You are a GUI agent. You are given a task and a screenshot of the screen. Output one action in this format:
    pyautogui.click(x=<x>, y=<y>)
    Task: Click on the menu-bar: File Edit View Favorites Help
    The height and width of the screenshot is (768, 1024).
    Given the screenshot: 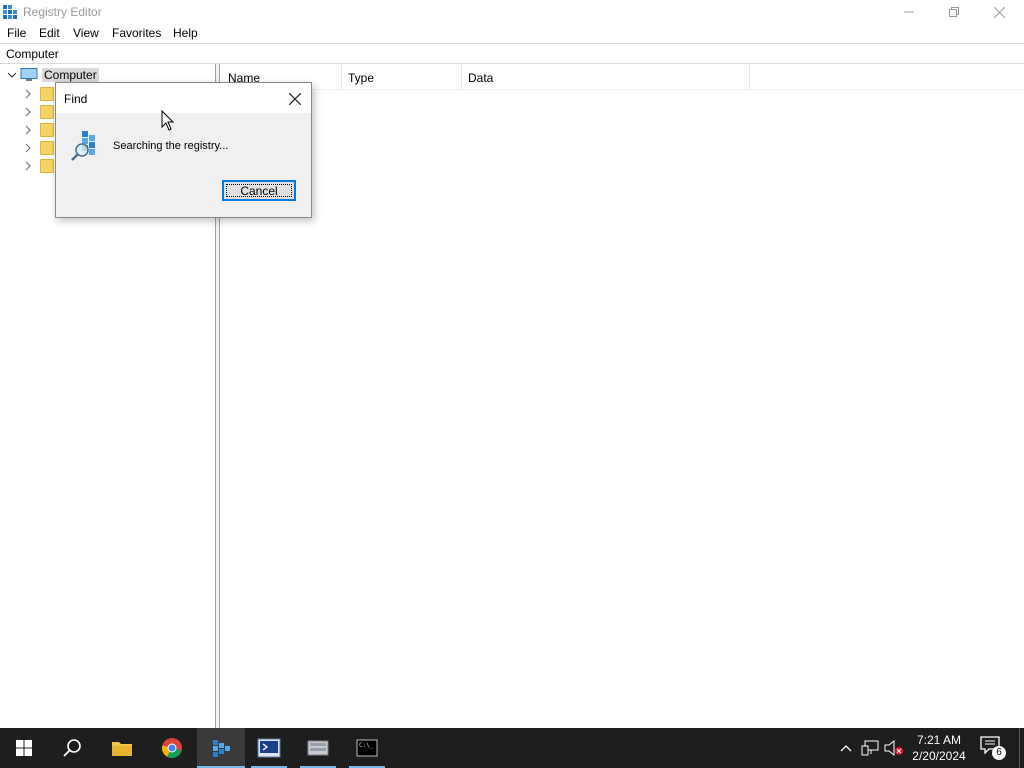 What is the action you would take?
    pyautogui.click(x=512, y=33)
    